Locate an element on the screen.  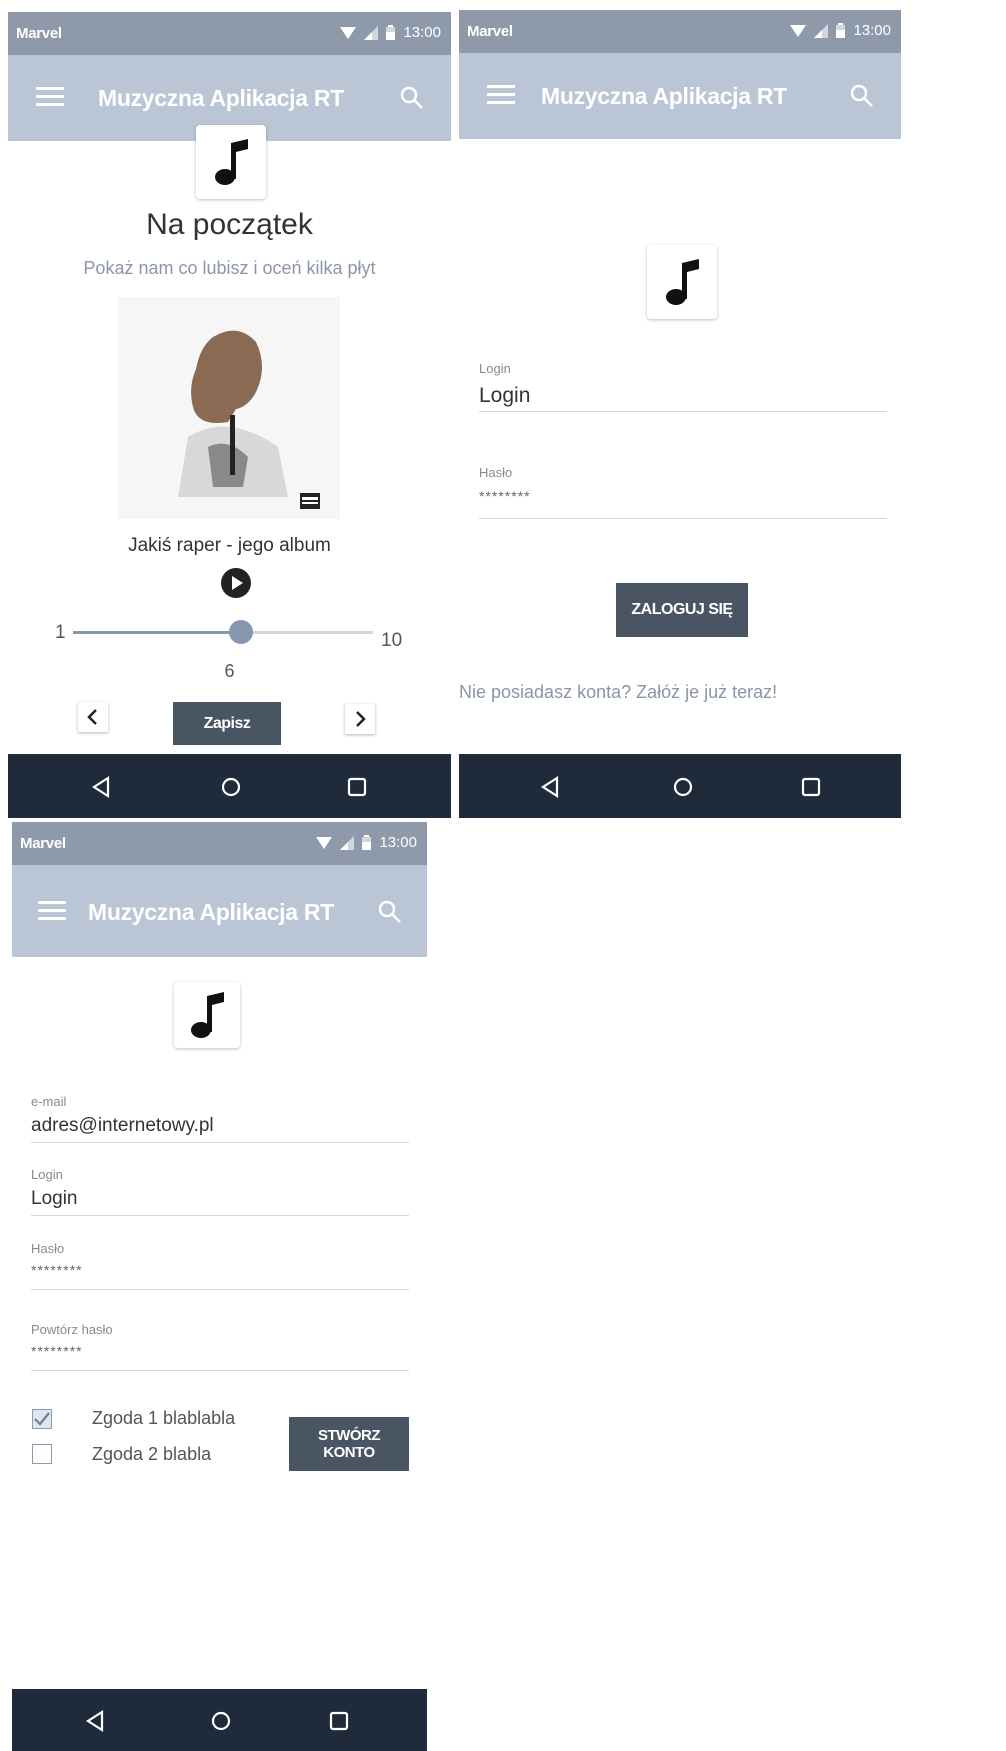
page-subtitle: Pokaż nam co lubisz i oceń kilka płyt is located at coordinates (229, 268).